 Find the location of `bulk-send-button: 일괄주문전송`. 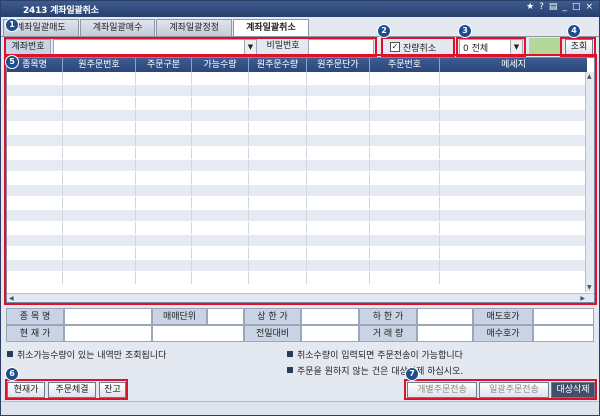

bulk-send-button: 일괄주문전송 is located at coordinates (514, 390).